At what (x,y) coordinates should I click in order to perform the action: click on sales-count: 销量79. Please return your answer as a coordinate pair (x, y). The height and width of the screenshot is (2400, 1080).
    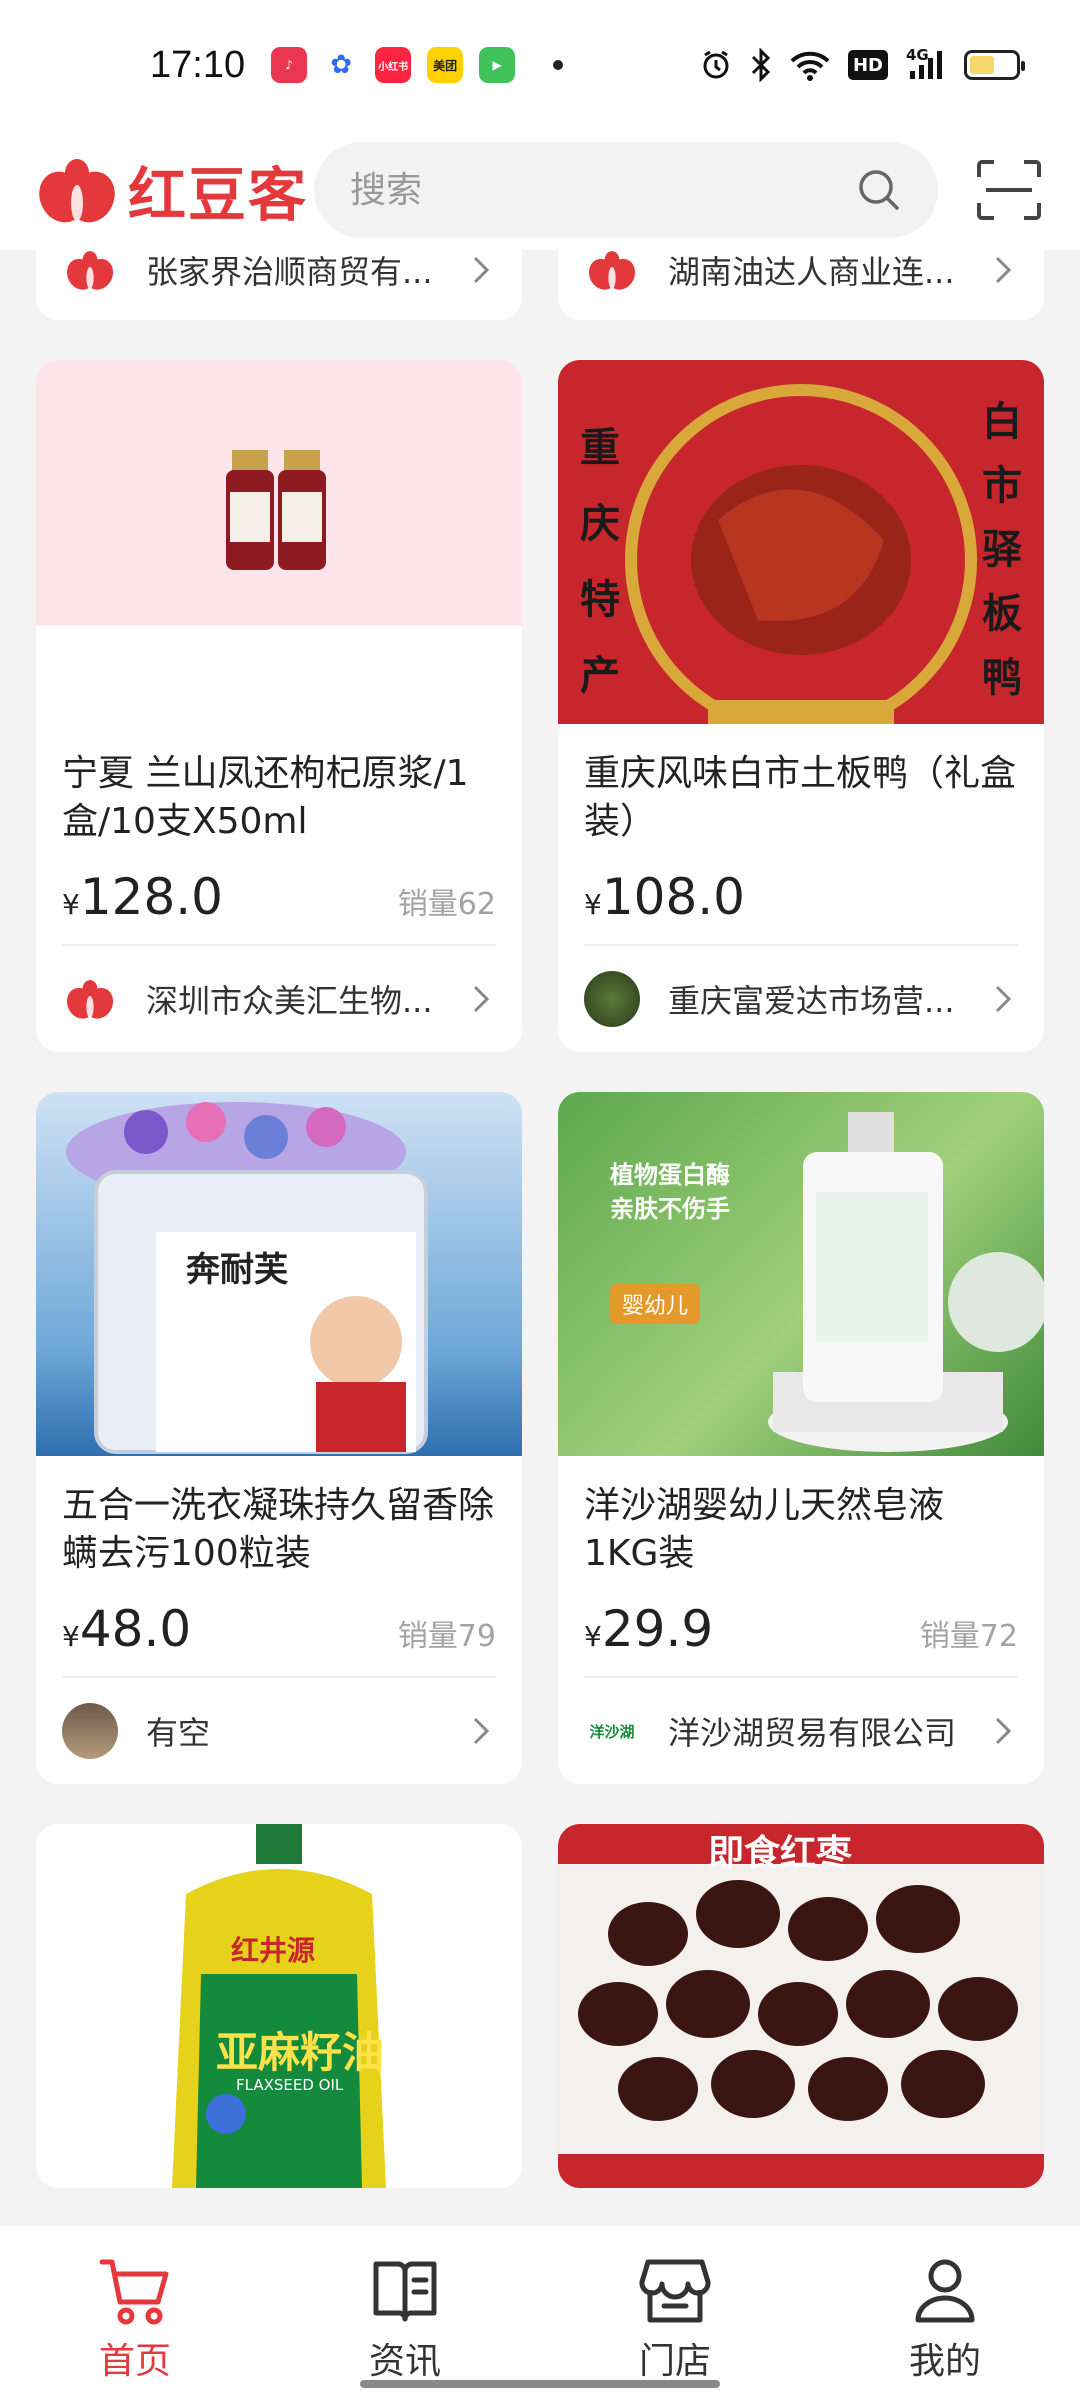
    Looking at the image, I should click on (446, 1636).